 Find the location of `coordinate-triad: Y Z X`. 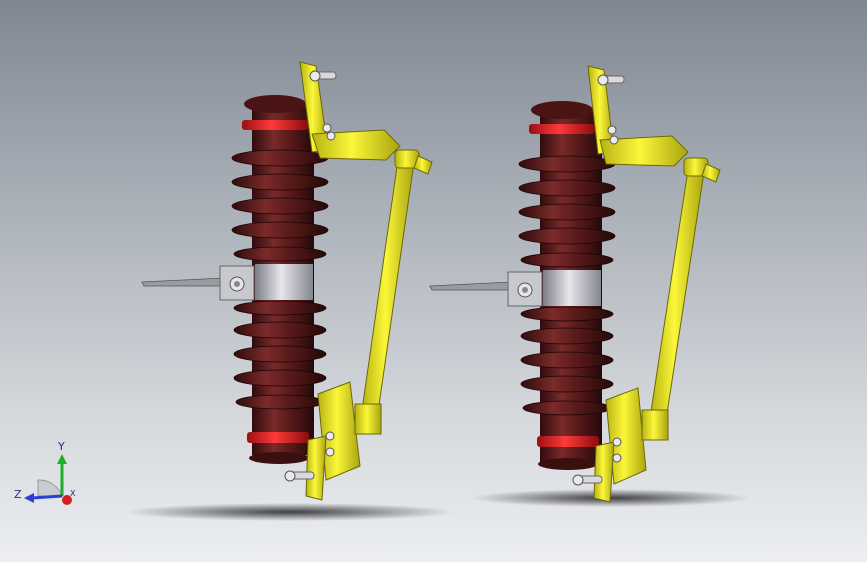

coordinate-triad: Y Z X is located at coordinates (50, 476).